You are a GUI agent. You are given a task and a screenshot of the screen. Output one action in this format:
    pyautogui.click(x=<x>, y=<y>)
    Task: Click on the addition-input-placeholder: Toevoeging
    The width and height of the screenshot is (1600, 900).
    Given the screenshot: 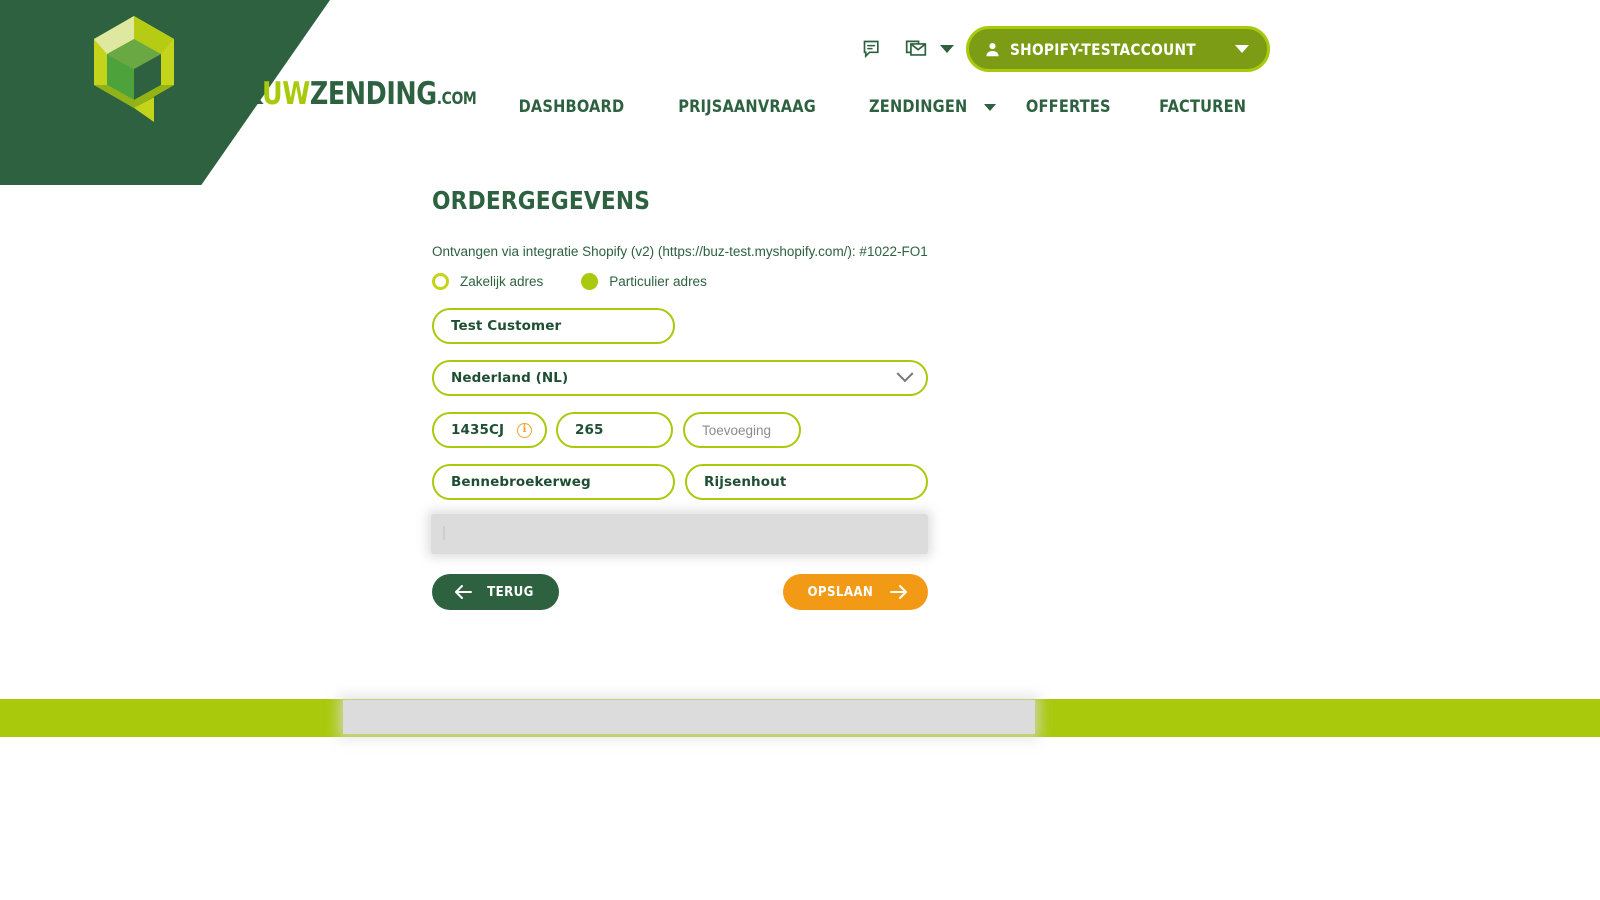 What is the action you would take?
    pyautogui.click(x=737, y=430)
    